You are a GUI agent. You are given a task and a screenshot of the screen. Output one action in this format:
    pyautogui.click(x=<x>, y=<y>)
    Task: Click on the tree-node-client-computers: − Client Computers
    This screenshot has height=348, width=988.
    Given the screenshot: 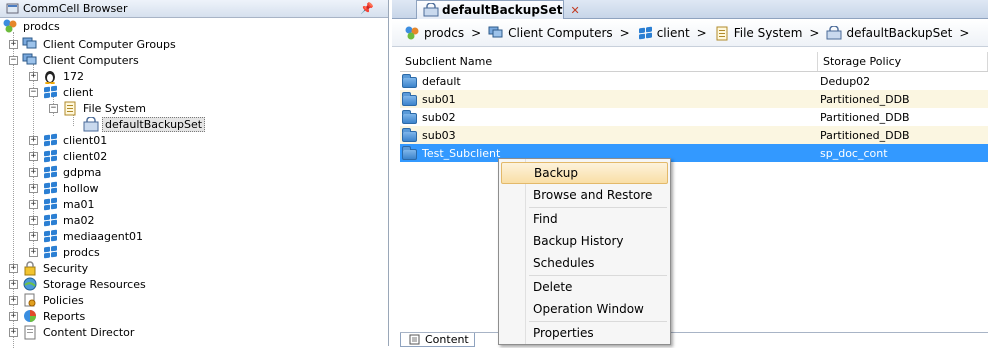 What is the action you would take?
    pyautogui.click(x=75, y=60)
    